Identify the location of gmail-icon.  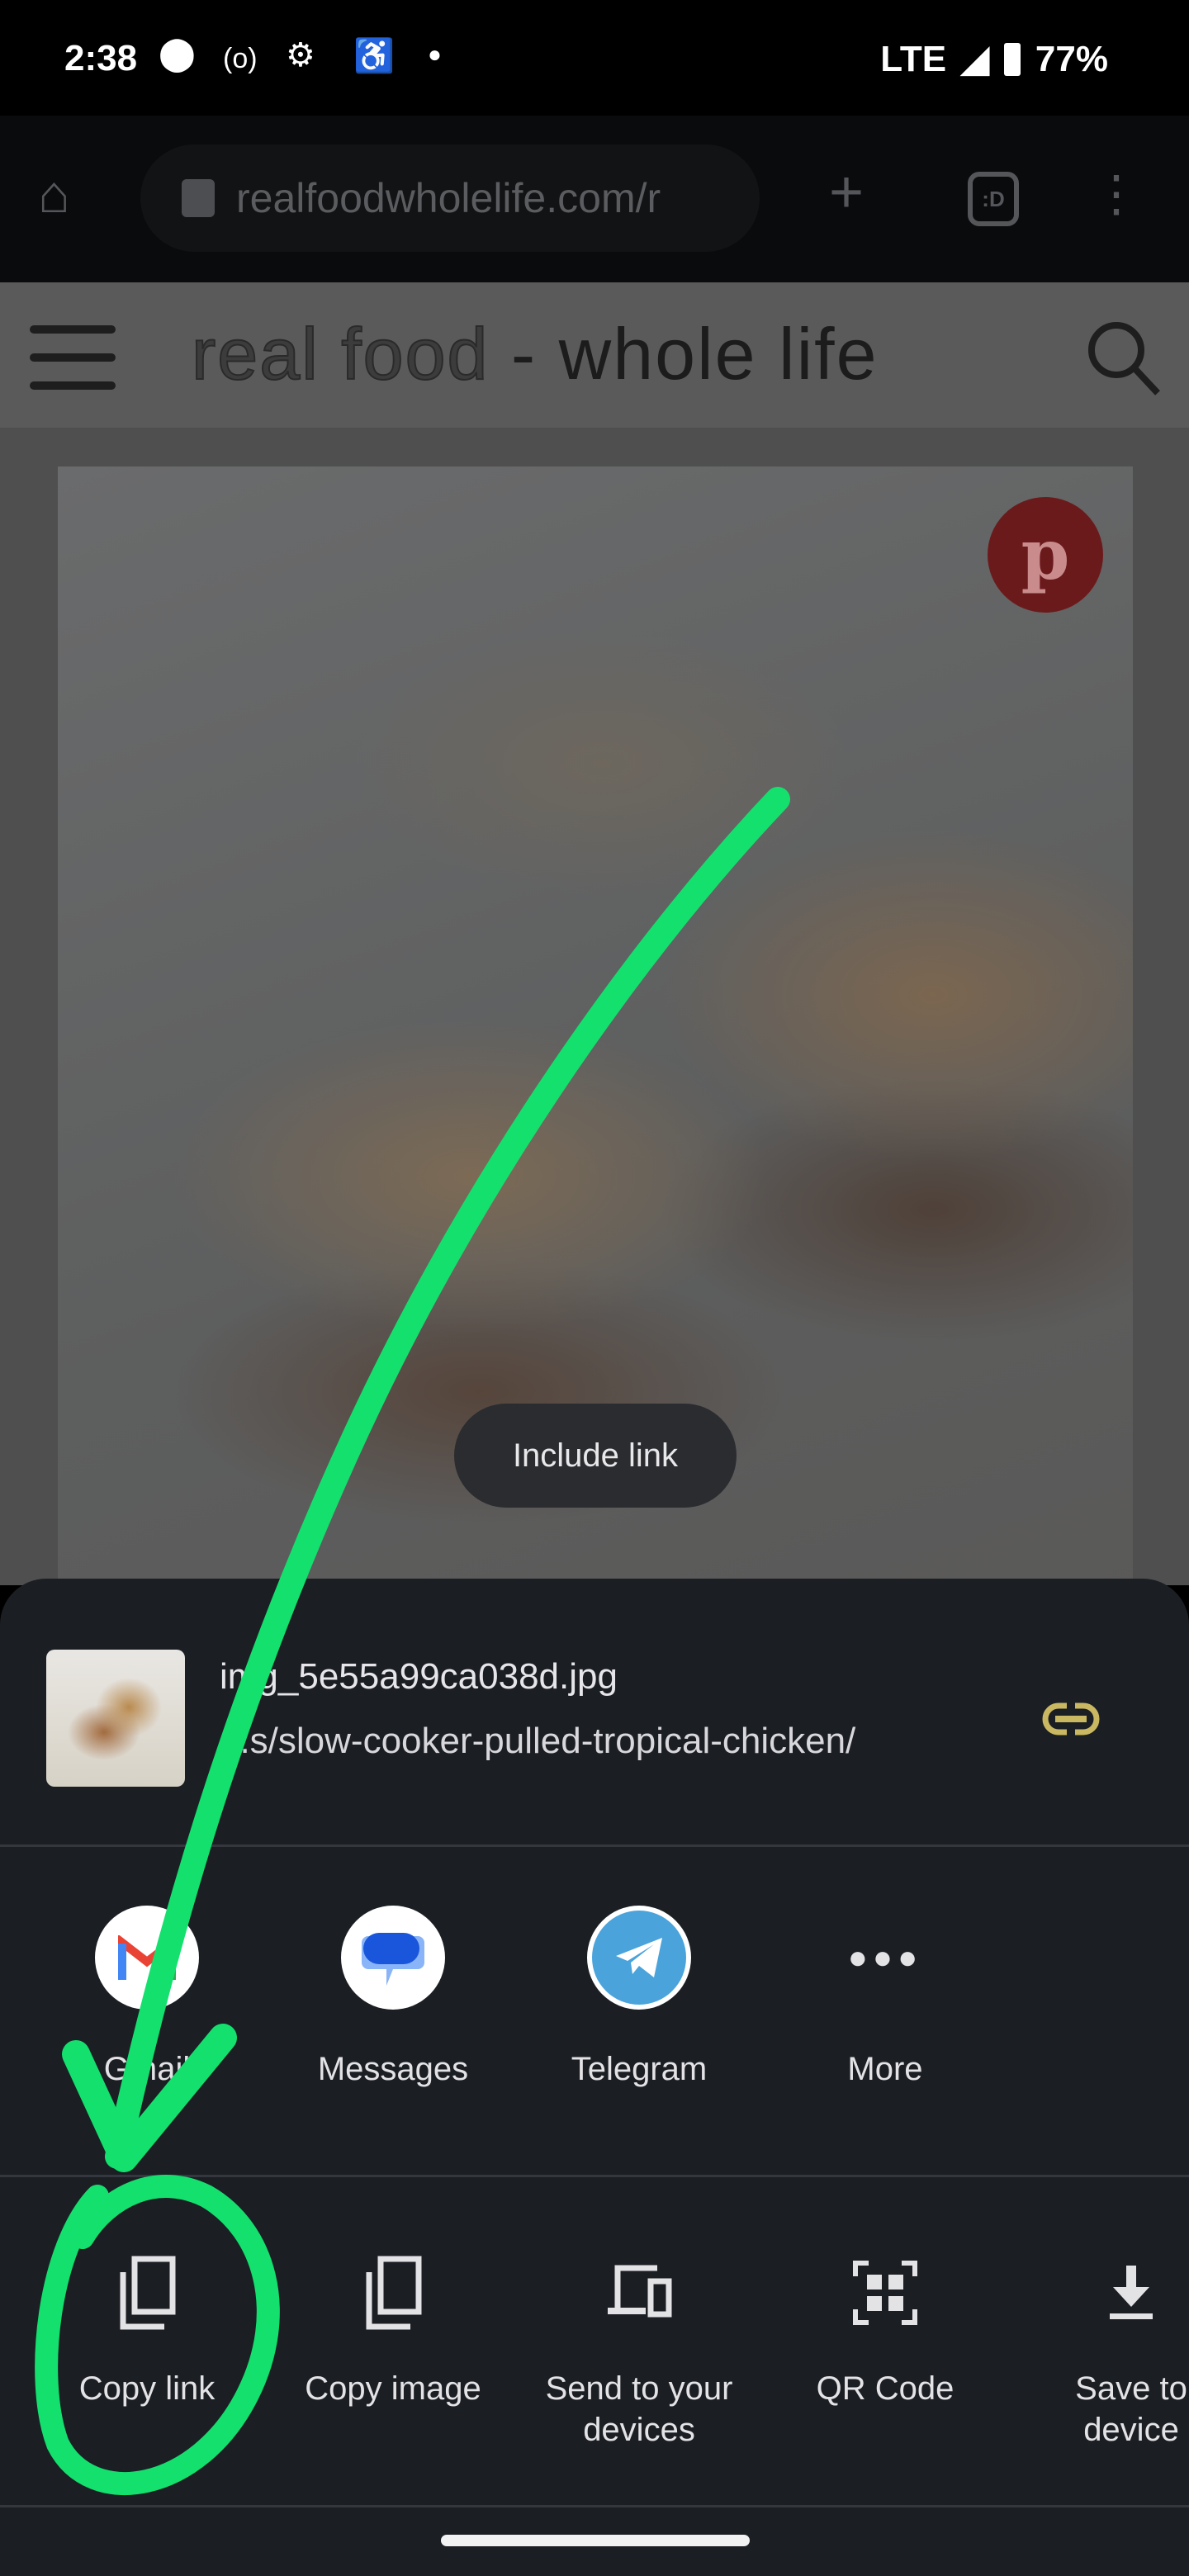
(147, 1958).